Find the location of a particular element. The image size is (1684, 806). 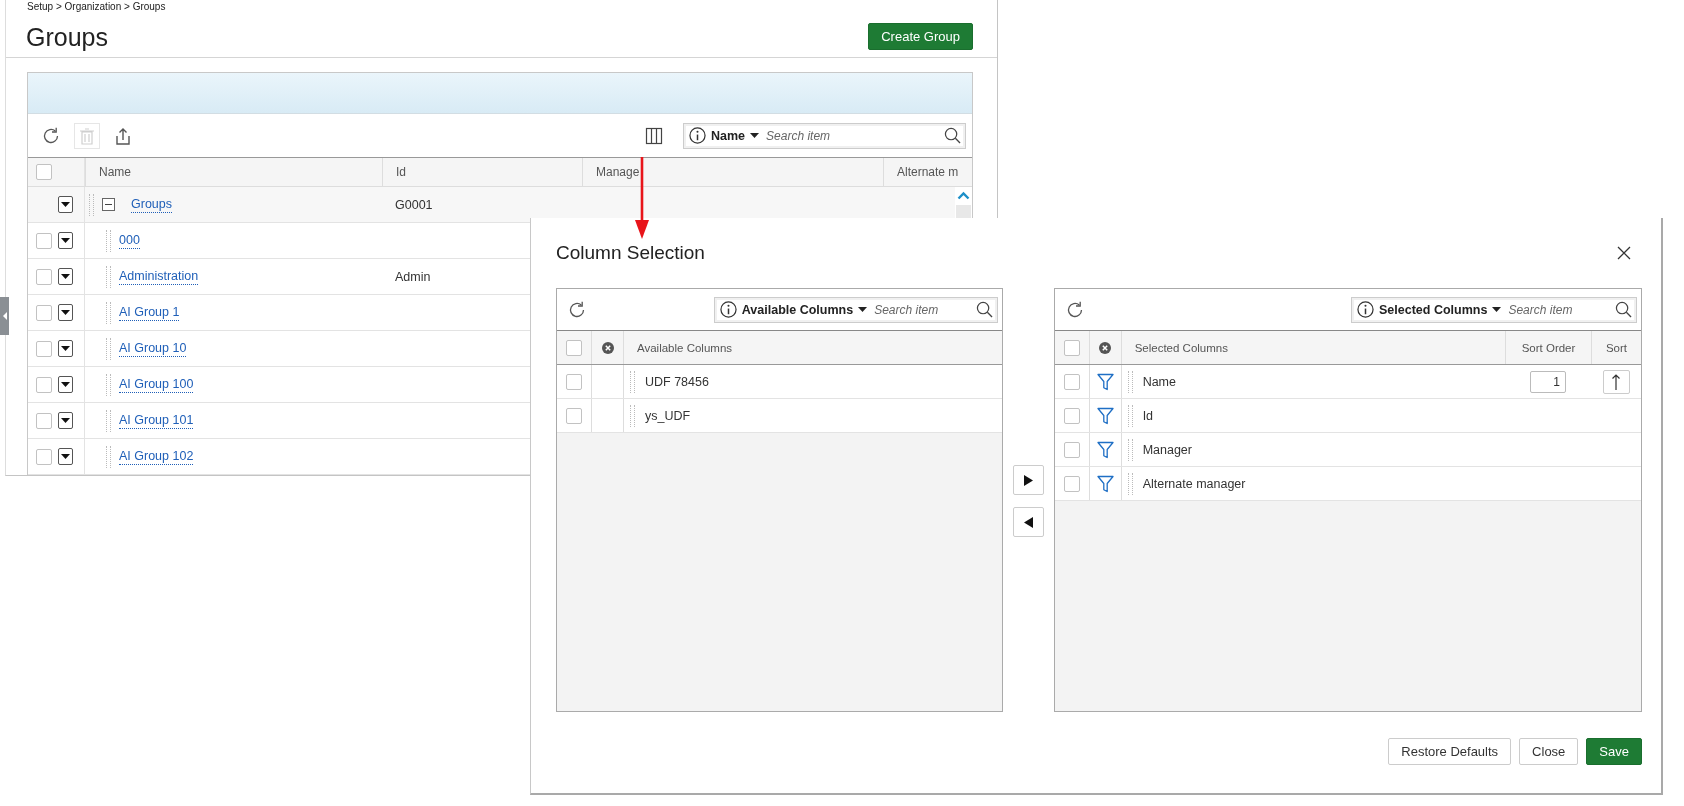

close-button is located at coordinates (1624, 253).